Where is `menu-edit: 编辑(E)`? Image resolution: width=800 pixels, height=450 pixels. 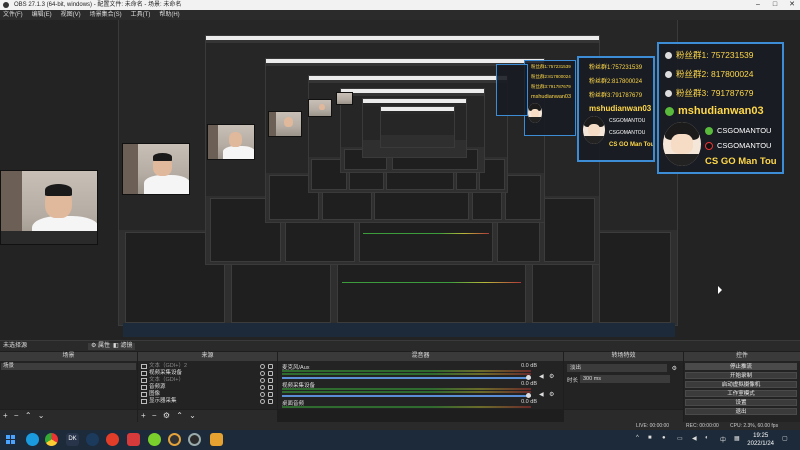 menu-edit: 编辑(E) is located at coordinates (42, 15).